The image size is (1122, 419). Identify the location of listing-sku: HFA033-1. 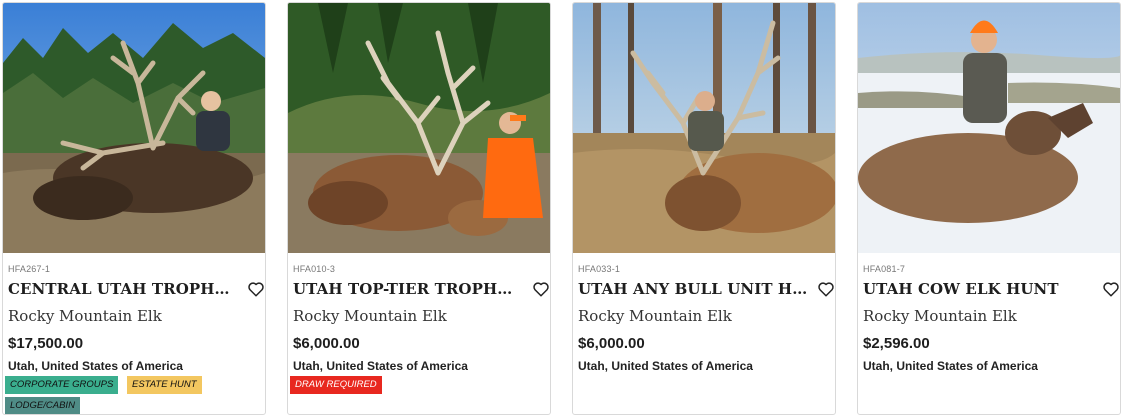
(599, 269).